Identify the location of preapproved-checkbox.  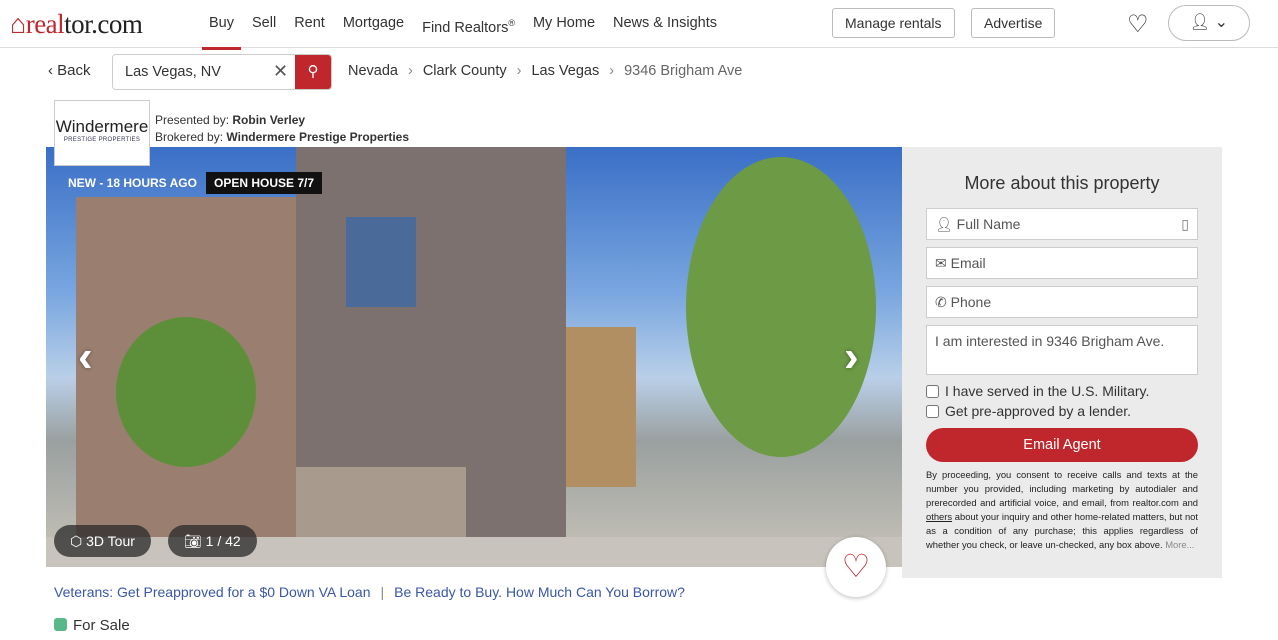
(932, 411).